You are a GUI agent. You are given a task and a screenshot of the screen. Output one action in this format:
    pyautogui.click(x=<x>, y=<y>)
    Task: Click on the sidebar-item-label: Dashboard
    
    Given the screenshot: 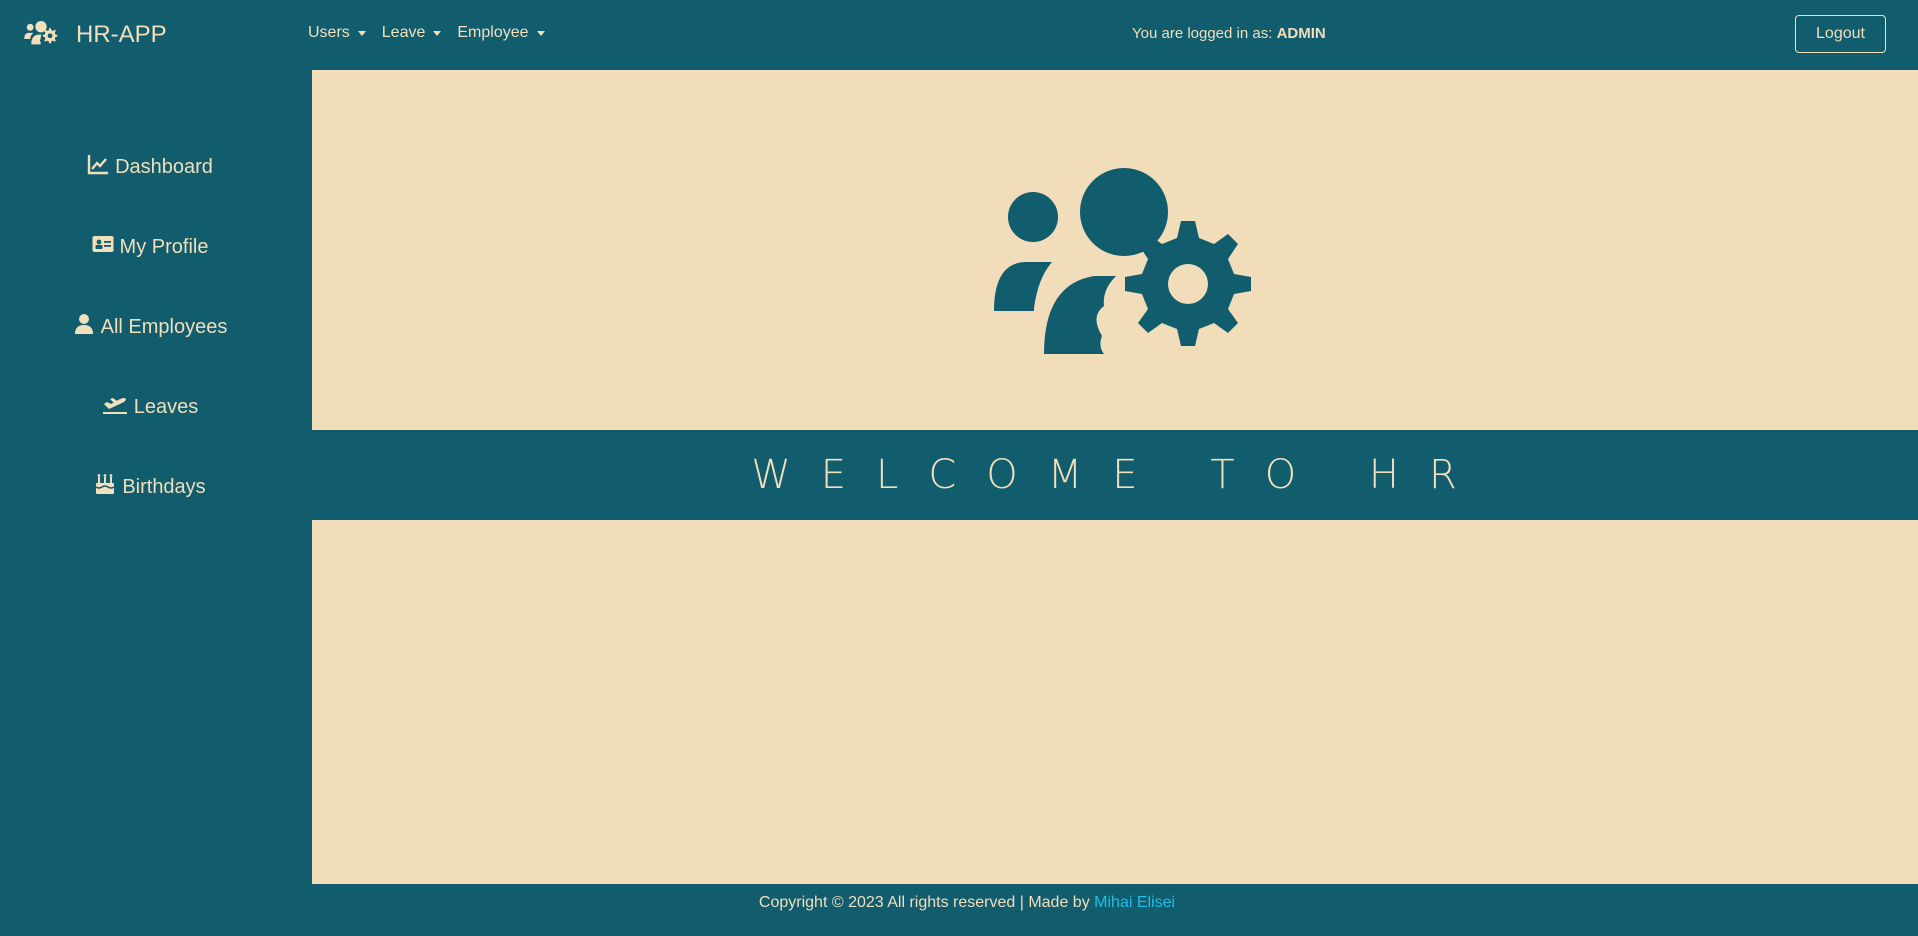 What is the action you would take?
    pyautogui.click(x=164, y=166)
    